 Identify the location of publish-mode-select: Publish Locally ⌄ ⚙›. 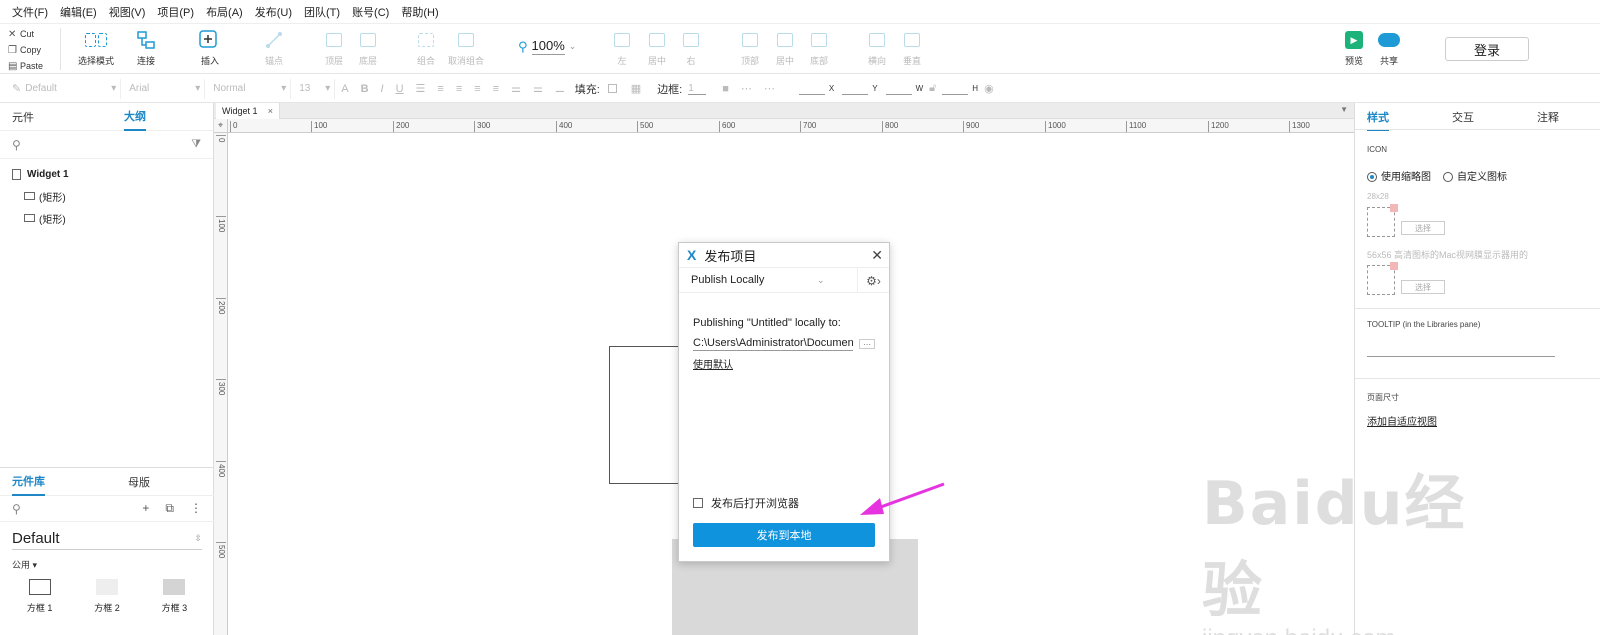
(784, 280).